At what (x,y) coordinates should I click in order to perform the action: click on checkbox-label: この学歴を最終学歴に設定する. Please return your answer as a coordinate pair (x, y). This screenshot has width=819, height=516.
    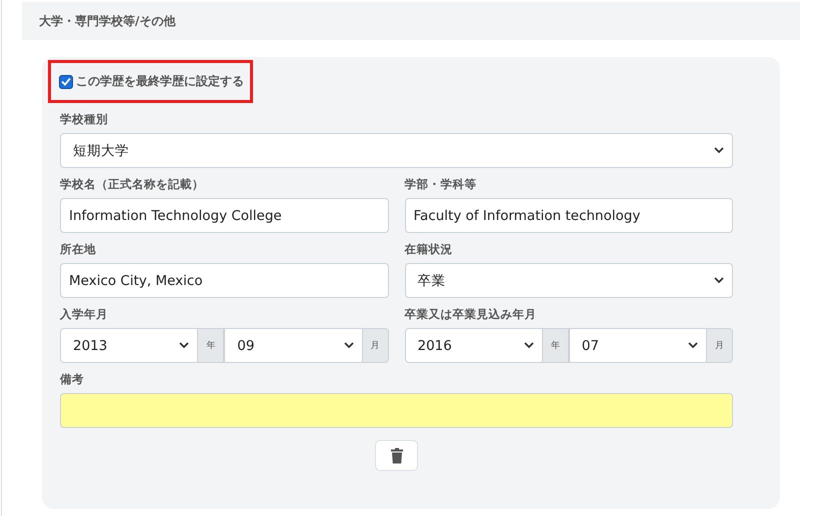
    Looking at the image, I should click on (160, 81).